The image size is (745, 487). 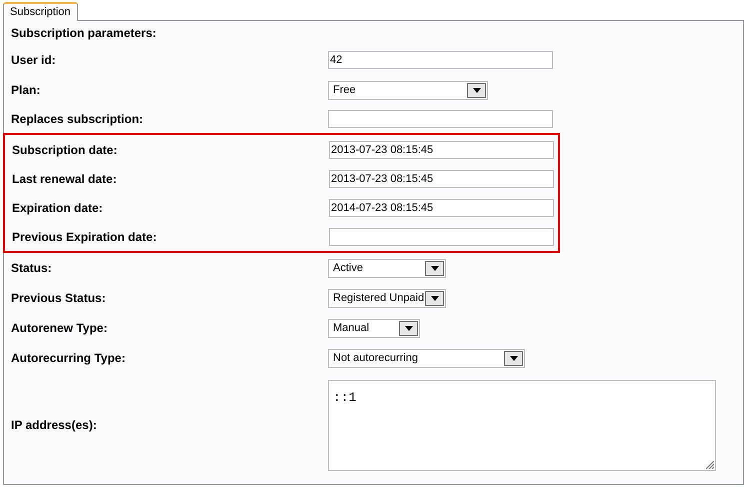 I want to click on tab: Subscription, so click(x=40, y=11).